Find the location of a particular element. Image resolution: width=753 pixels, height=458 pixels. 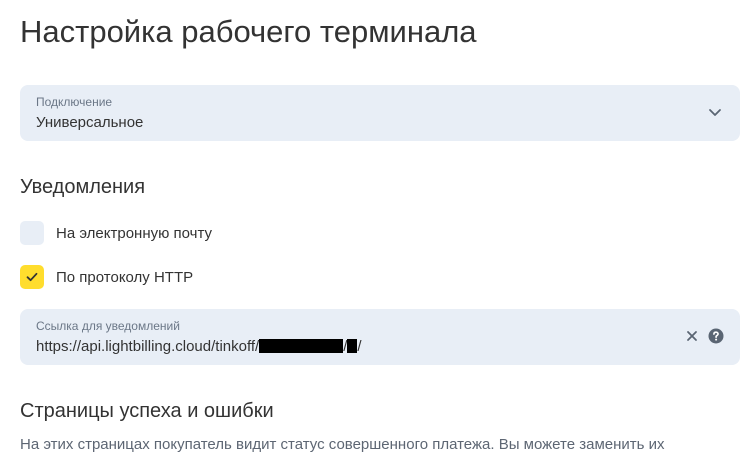

connection-select-value: Универсальное is located at coordinates (90, 122).